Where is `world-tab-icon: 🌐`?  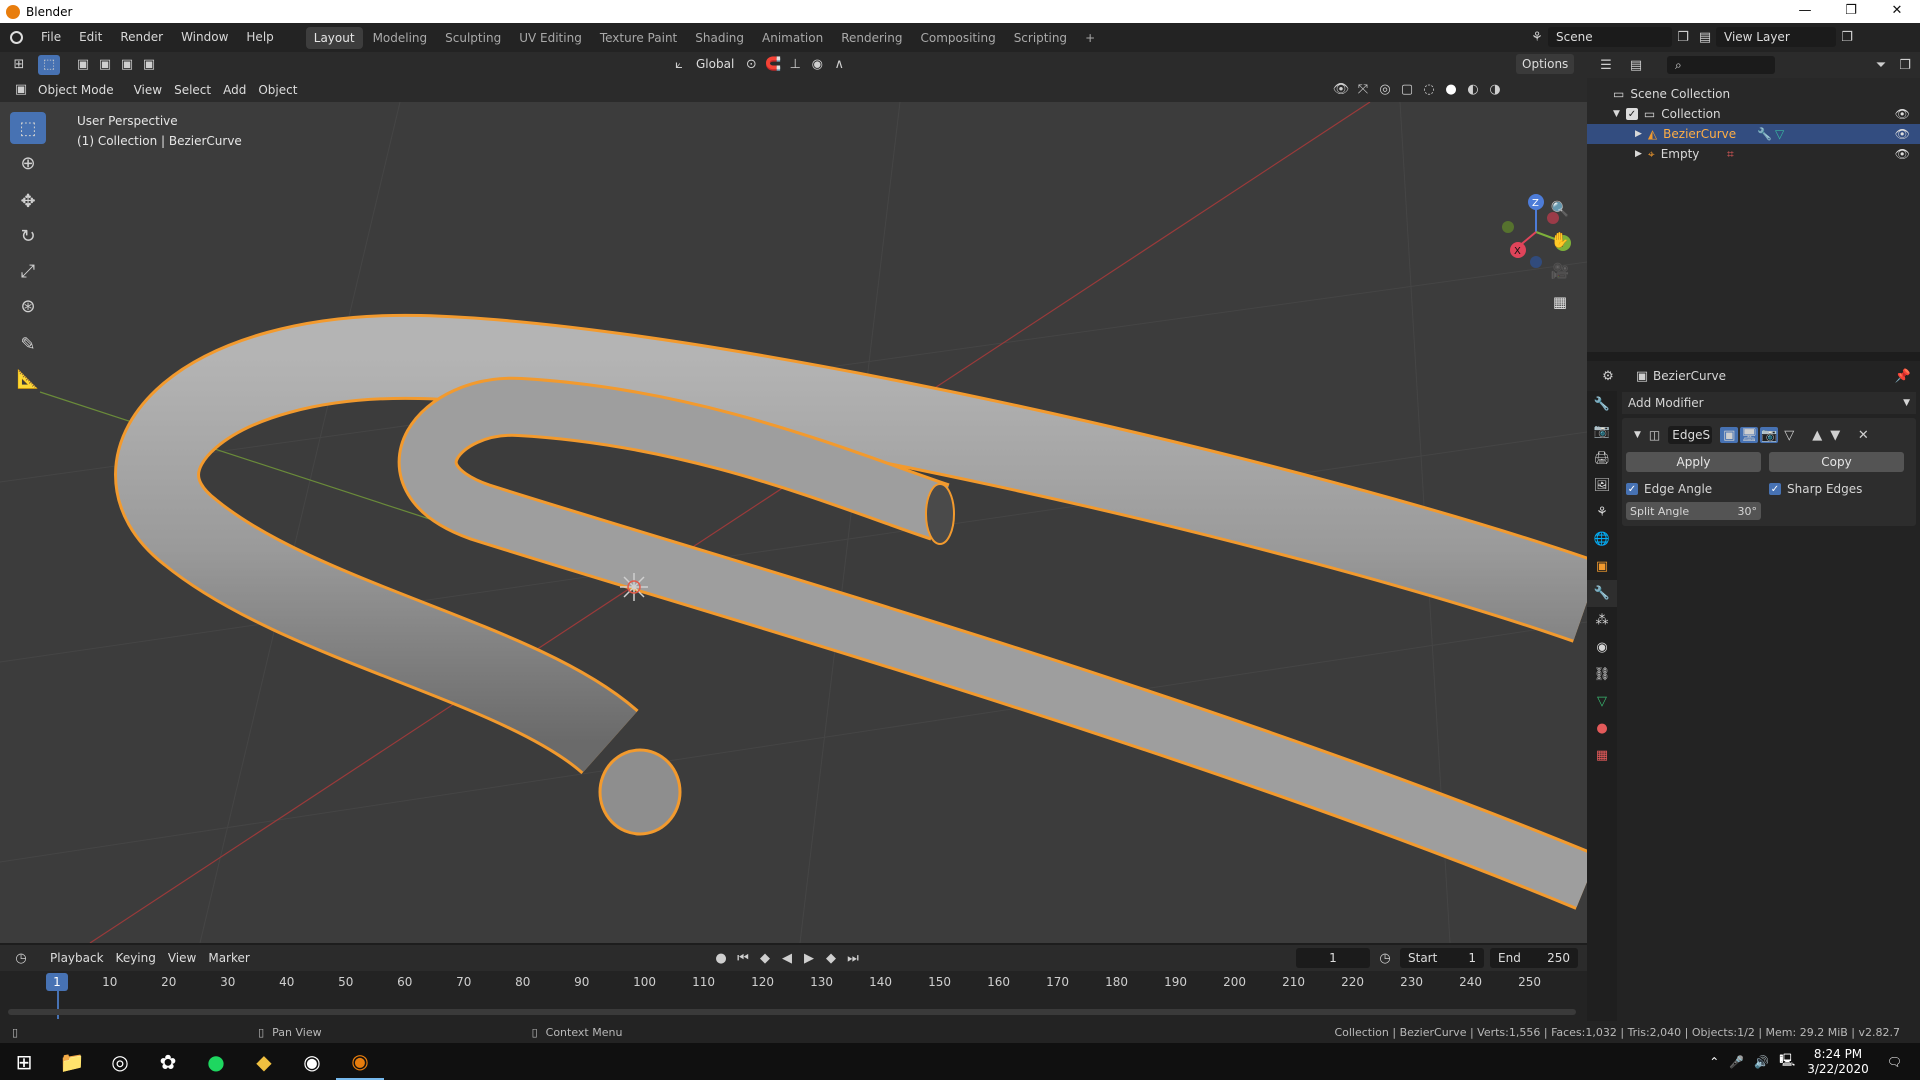
world-tab-icon: 🌐 is located at coordinates (1602, 539).